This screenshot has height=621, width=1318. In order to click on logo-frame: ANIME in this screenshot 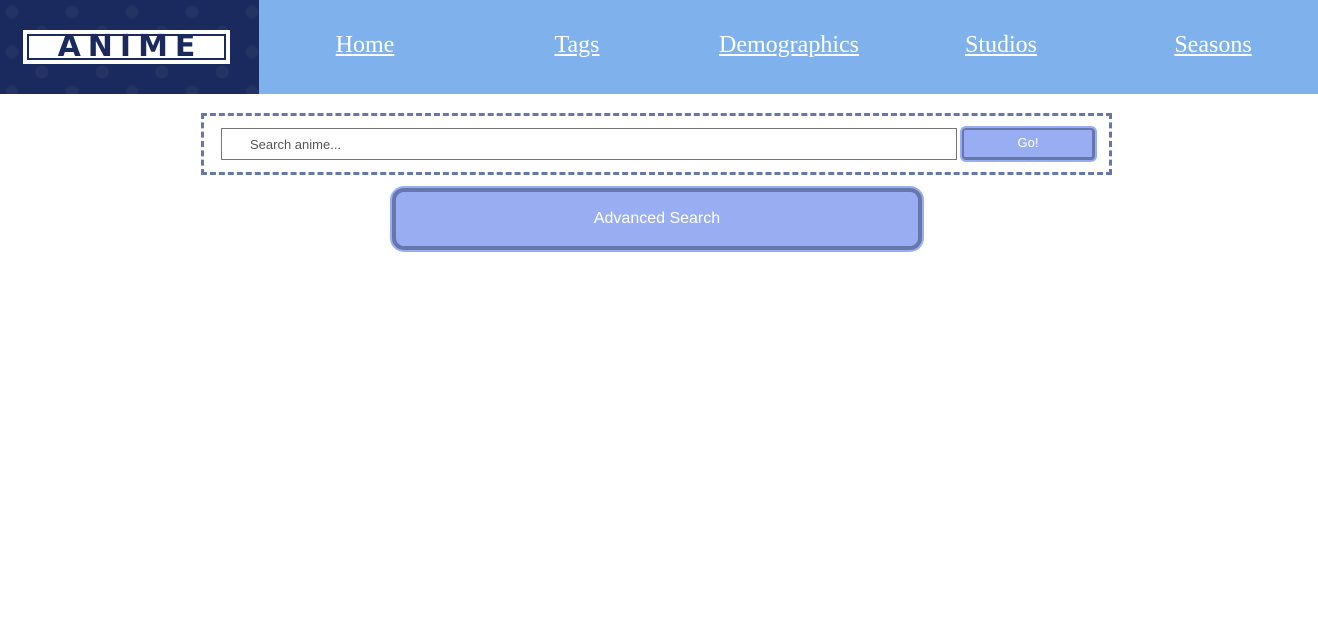, I will do `click(126, 46)`.